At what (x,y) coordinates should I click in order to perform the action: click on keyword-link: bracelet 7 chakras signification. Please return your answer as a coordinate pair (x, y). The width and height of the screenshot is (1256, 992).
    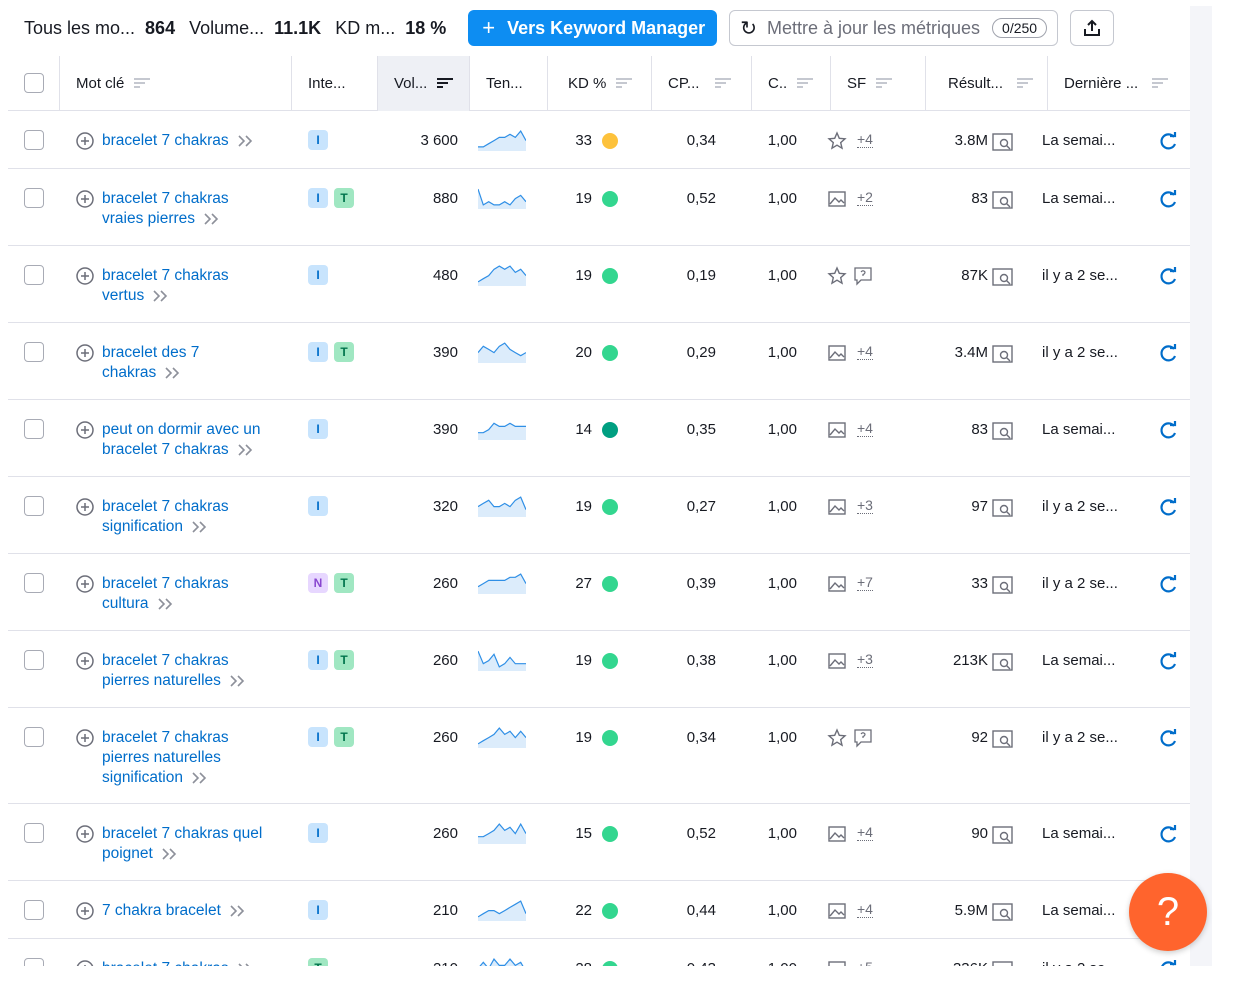
    Looking at the image, I should click on (165, 517).